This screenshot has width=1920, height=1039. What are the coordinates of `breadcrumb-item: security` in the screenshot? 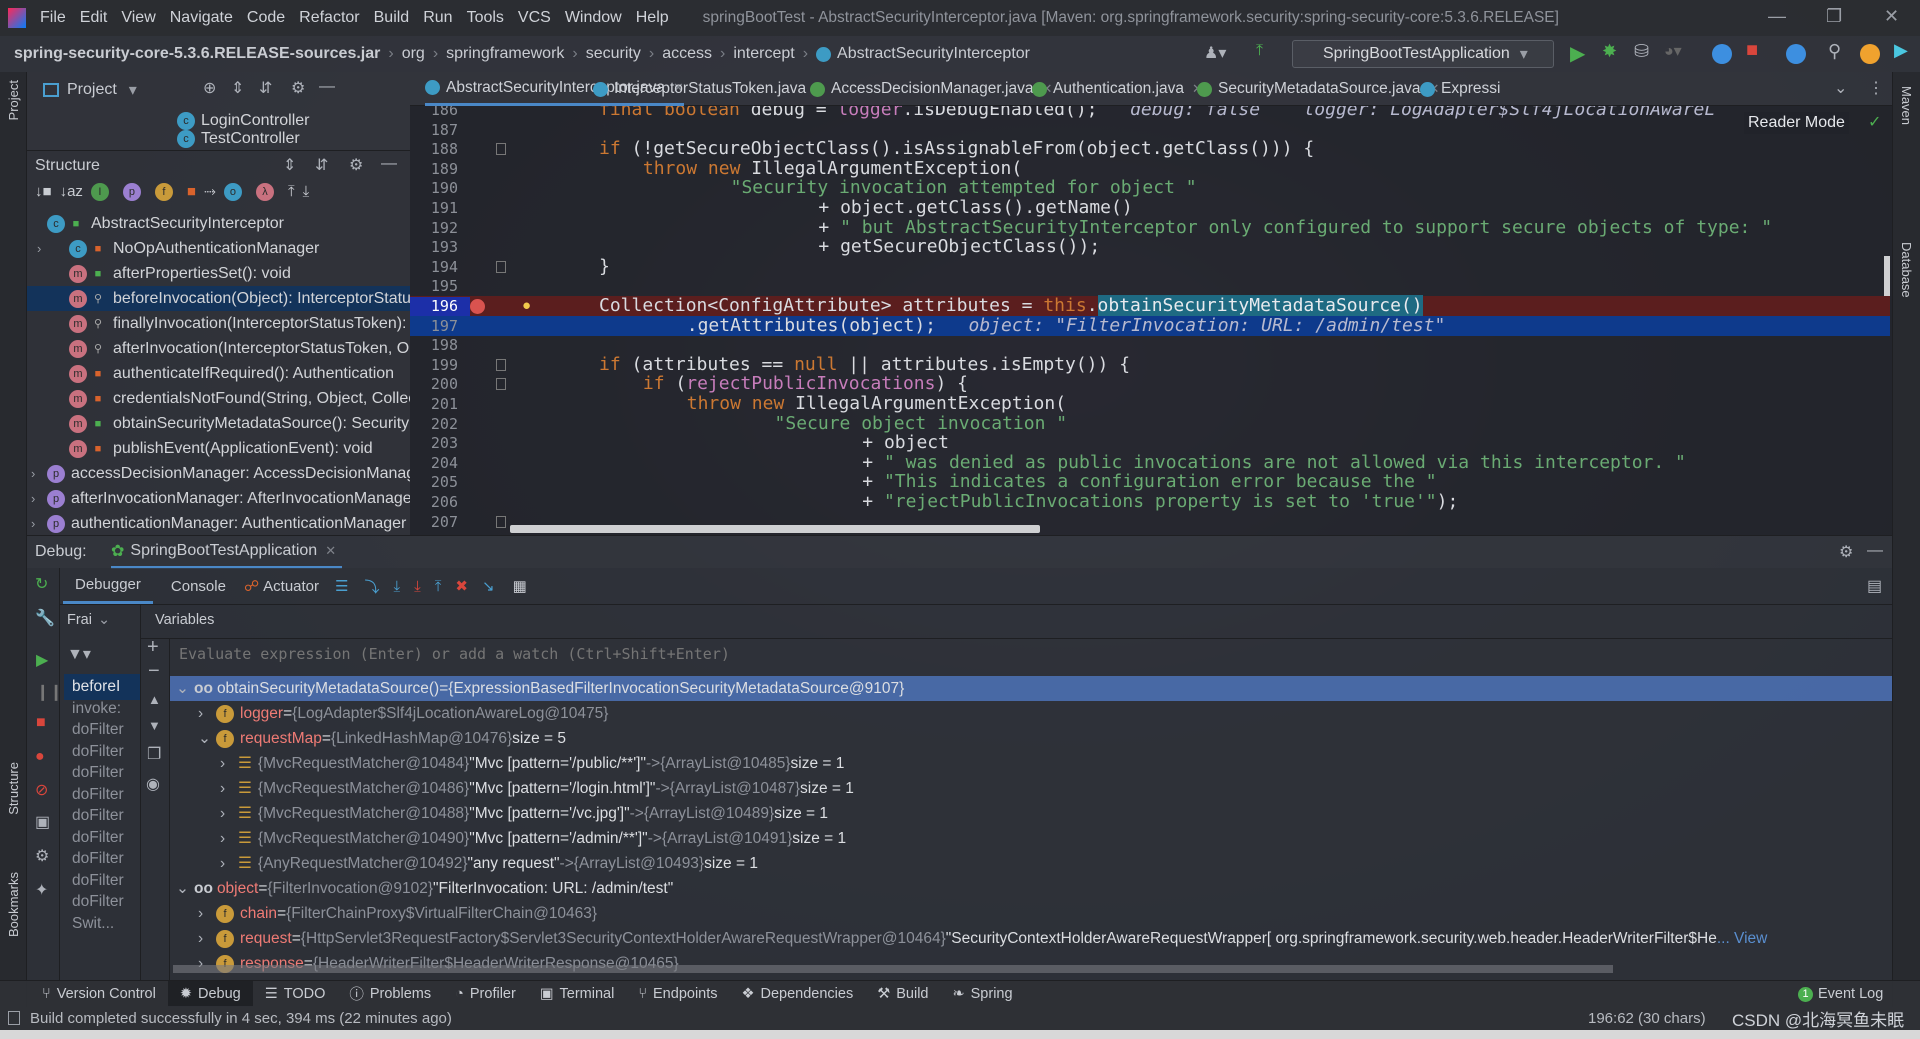 It's located at (613, 54).